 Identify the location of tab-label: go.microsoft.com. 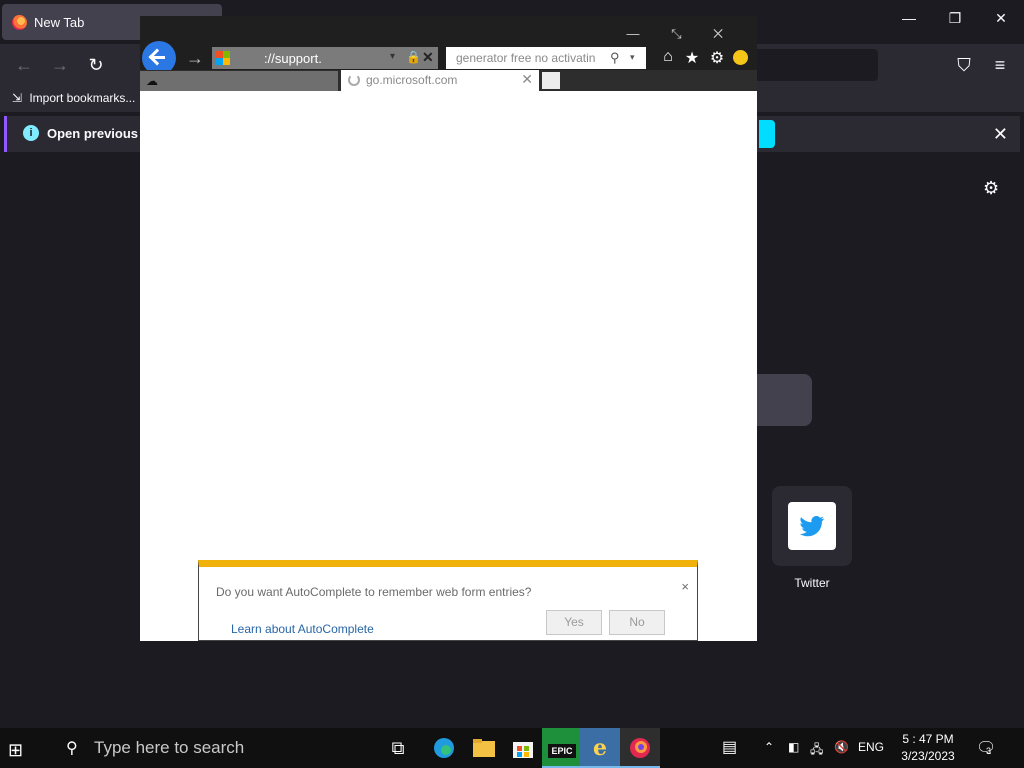
(412, 80).